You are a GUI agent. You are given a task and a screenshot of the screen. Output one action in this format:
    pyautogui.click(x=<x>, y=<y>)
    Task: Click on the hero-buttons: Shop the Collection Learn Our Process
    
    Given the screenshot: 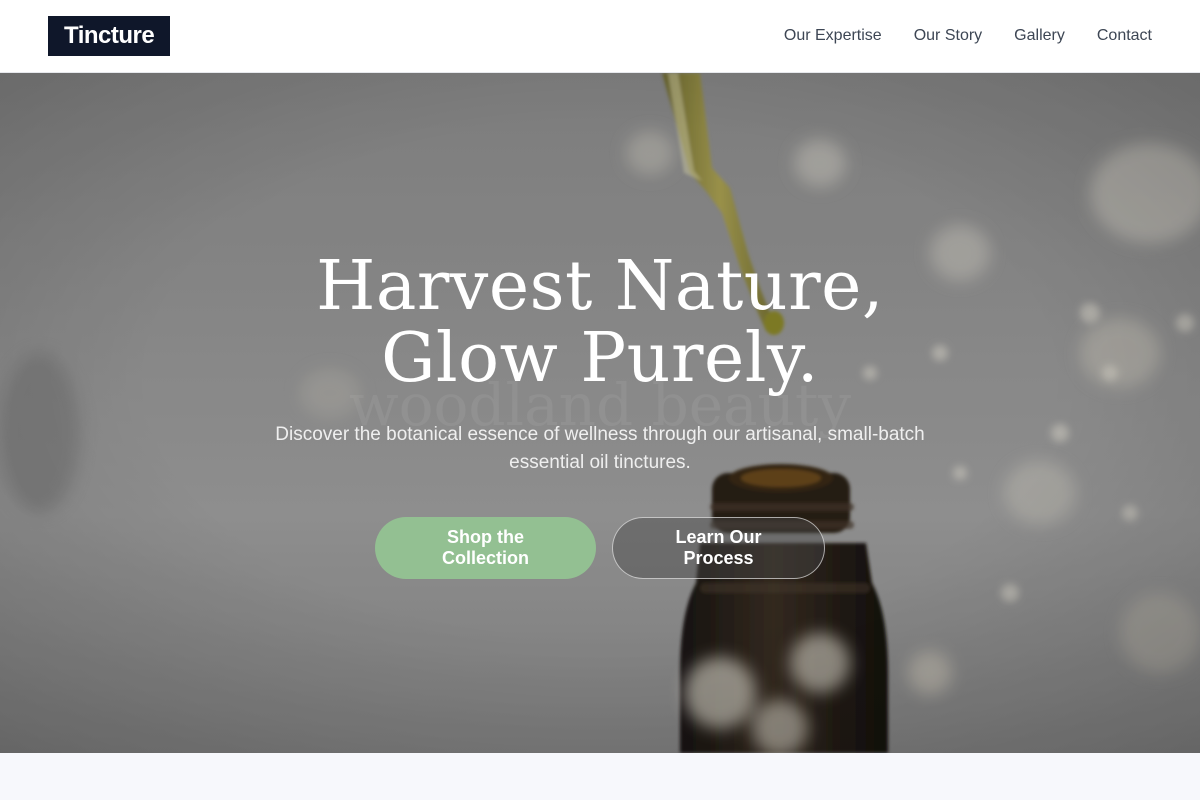 What is the action you would take?
    pyautogui.click(x=600, y=548)
    